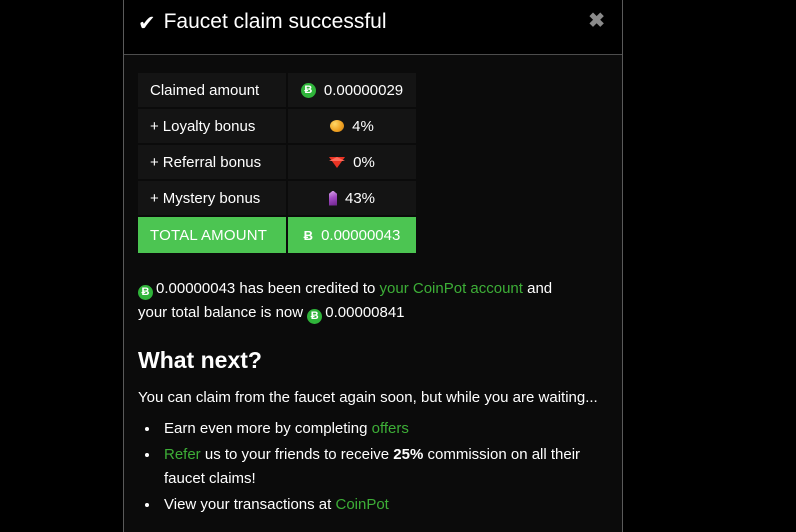 The width and height of the screenshot is (796, 532). I want to click on table-row: + Referral bonus 0%, so click(277, 162).